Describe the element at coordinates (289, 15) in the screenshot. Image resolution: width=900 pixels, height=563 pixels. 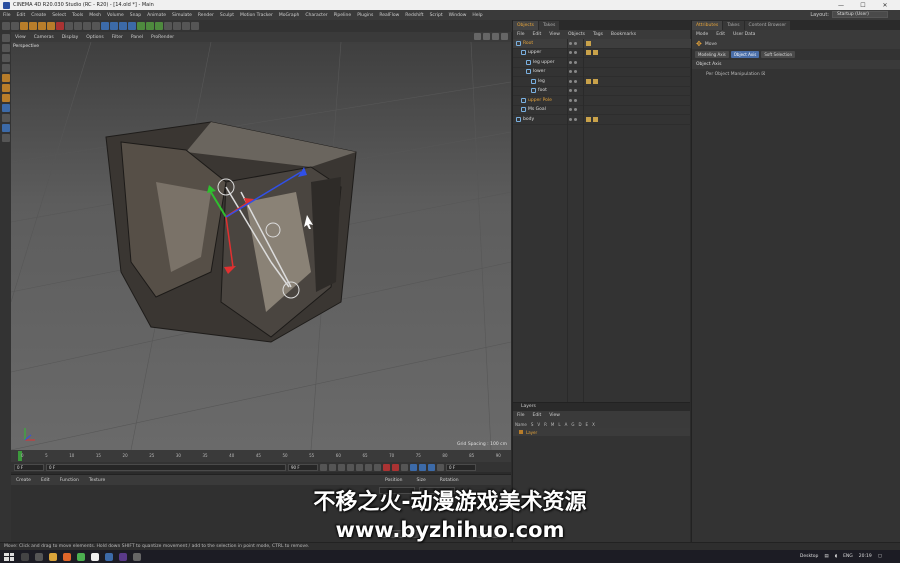
I see `menu-mograph: MoGraph` at that location.